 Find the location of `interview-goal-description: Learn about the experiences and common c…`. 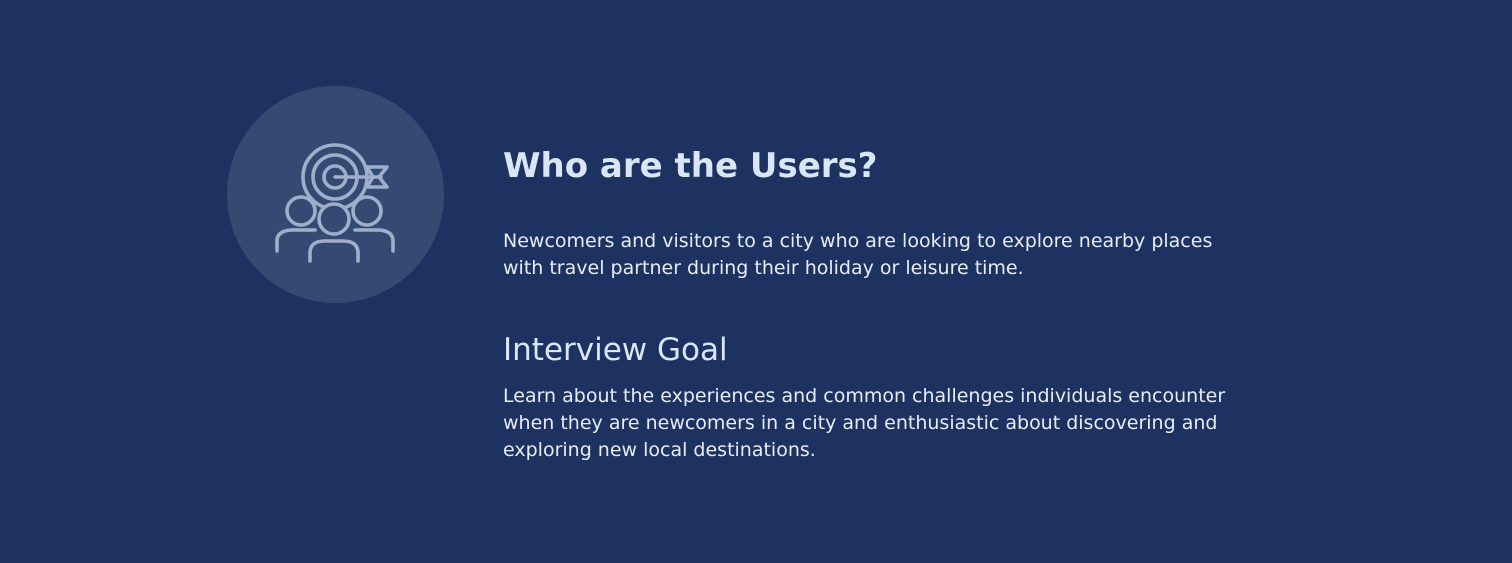

interview-goal-description: Learn about the experiences and common c… is located at coordinates (864, 423).